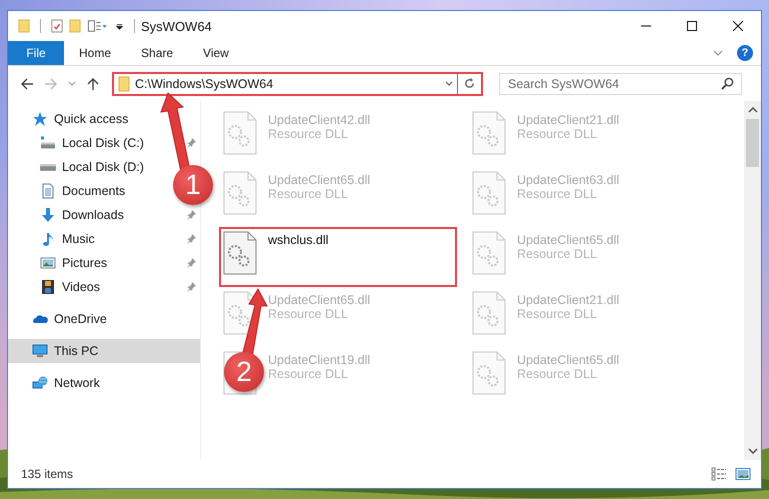 The image size is (769, 499). I want to click on scroll-up-icon, so click(753, 110).